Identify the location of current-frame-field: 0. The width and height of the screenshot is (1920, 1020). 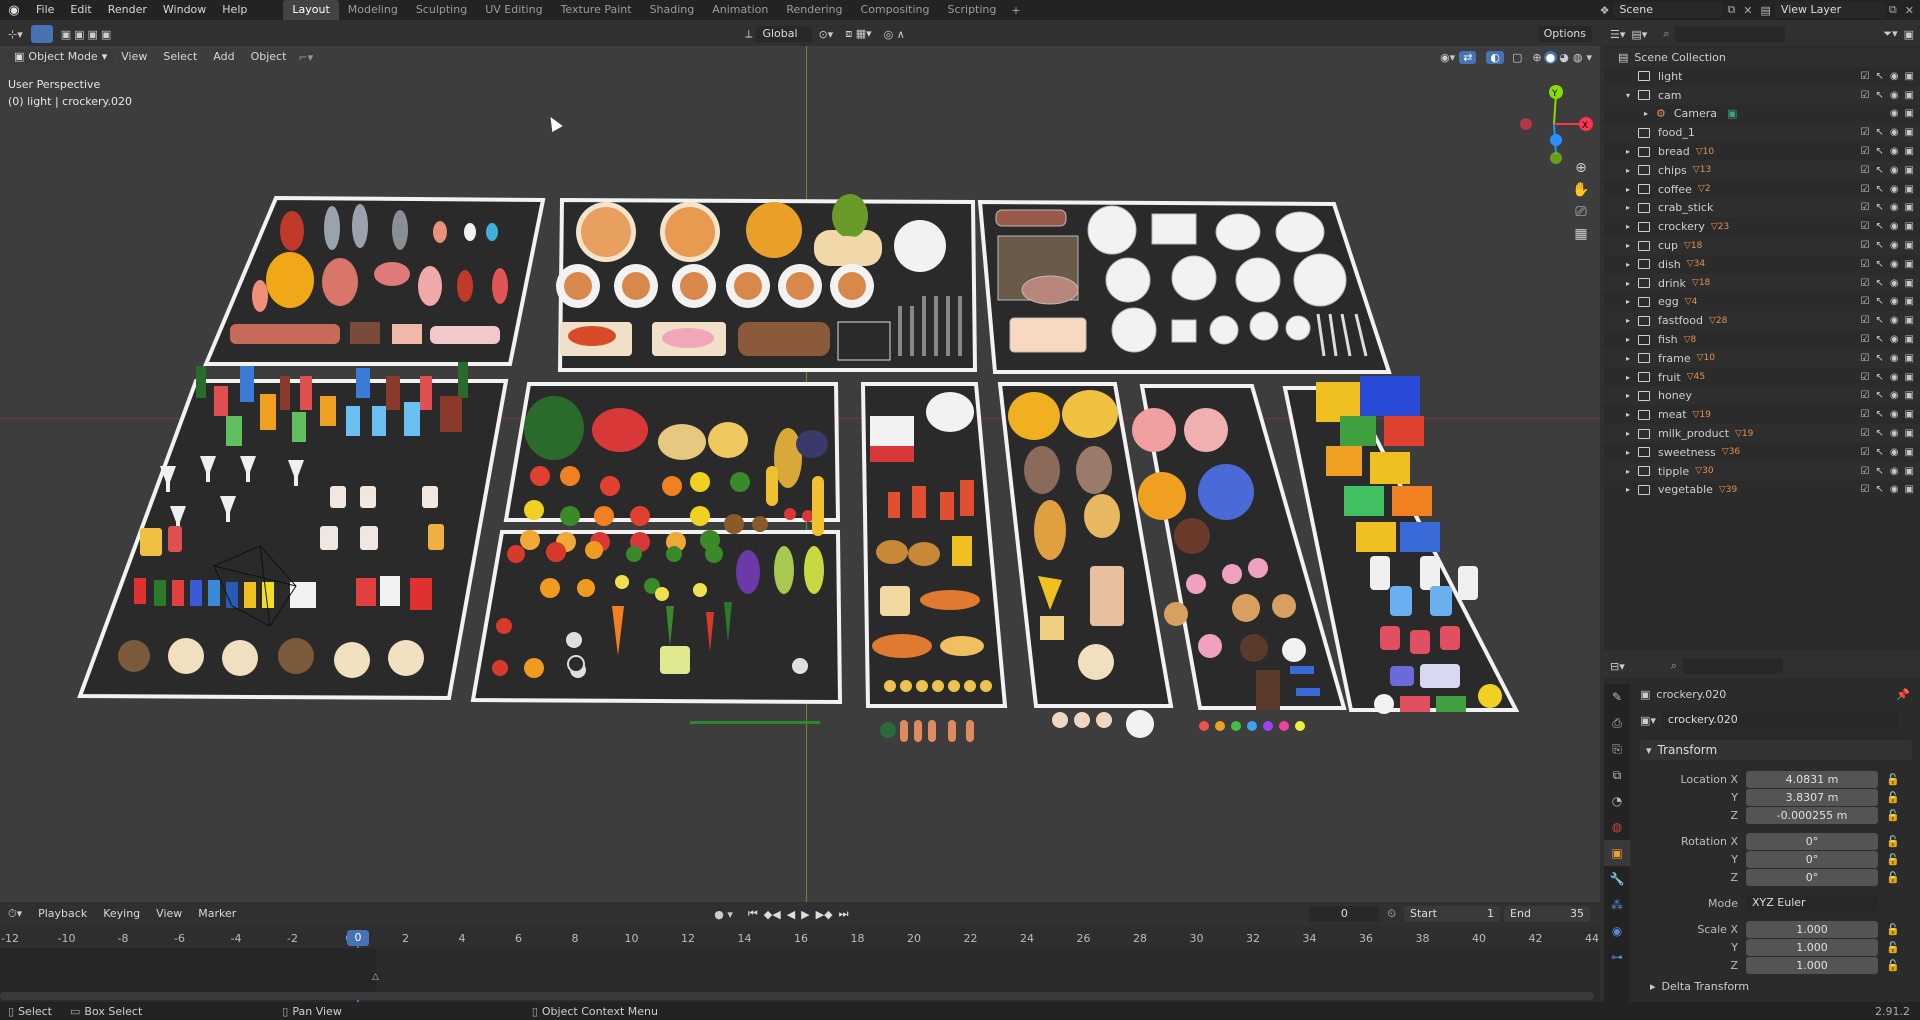
(1344, 914).